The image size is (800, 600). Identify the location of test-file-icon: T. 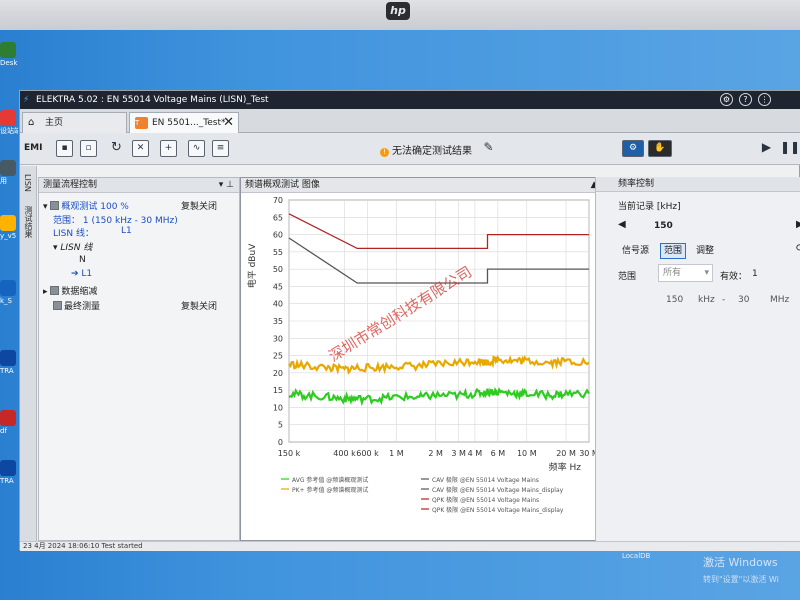
(141, 123).